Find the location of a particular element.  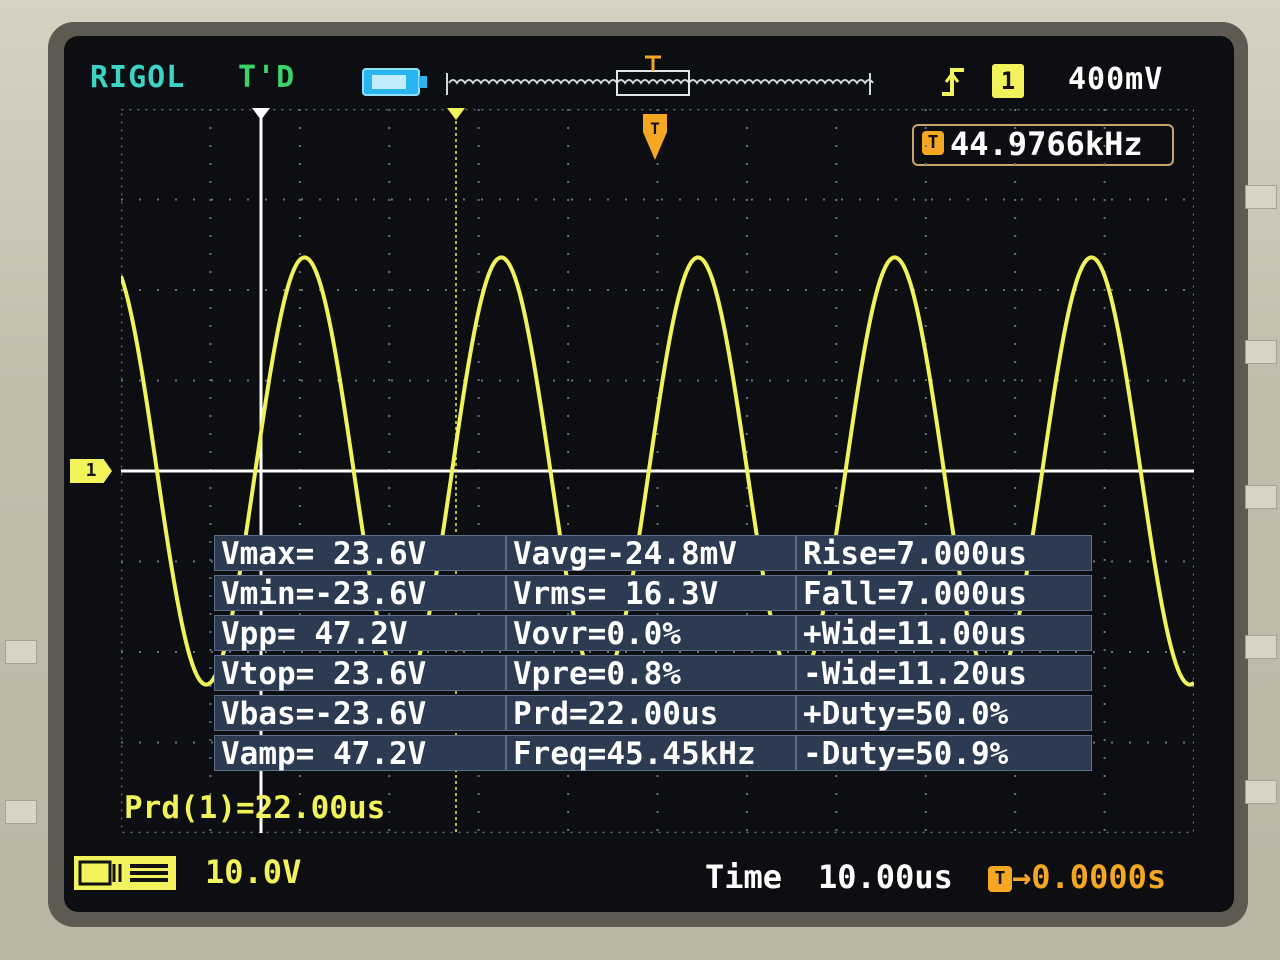

measurement-cell: Vmin=-23.6V is located at coordinates (360, 593).